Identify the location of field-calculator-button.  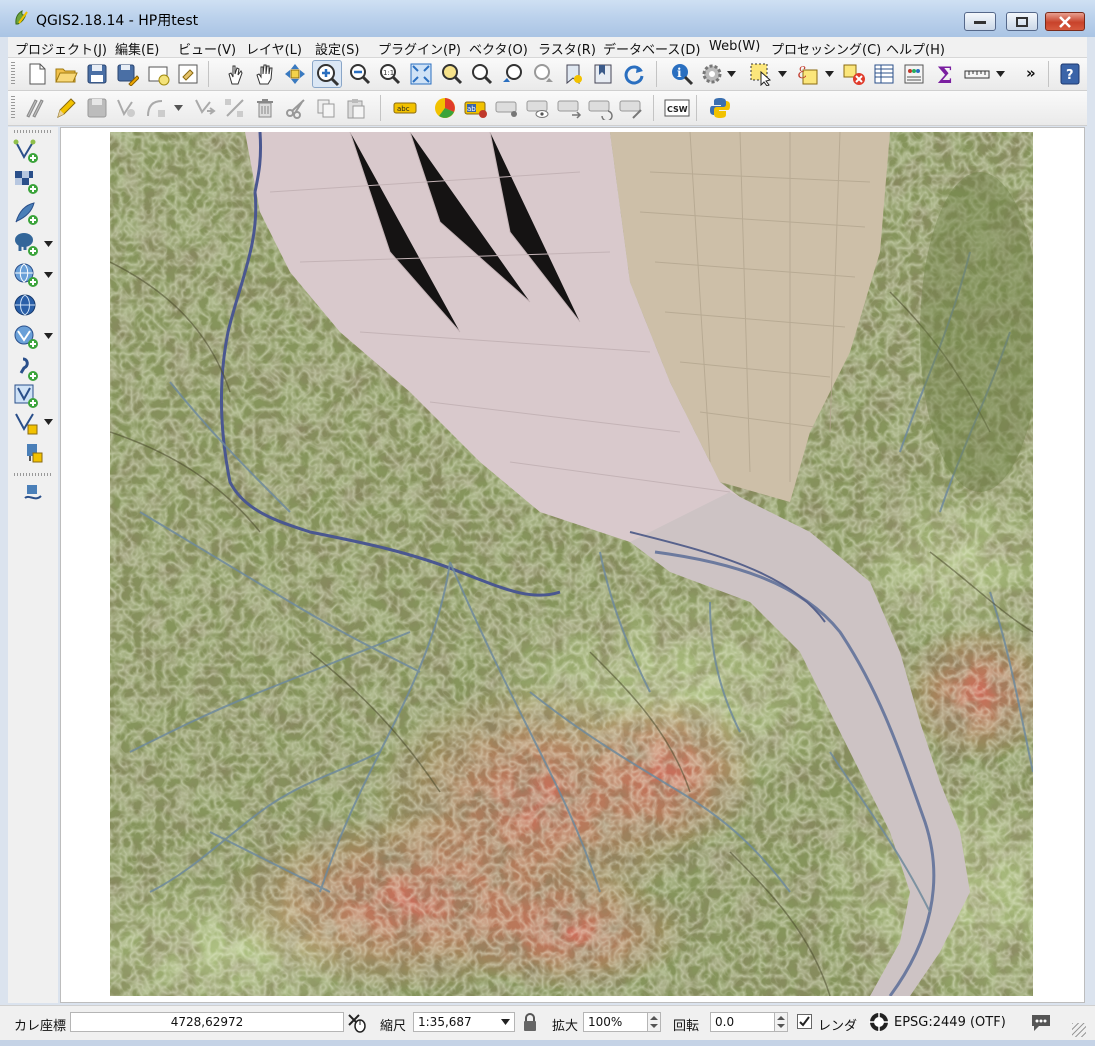
(914, 74).